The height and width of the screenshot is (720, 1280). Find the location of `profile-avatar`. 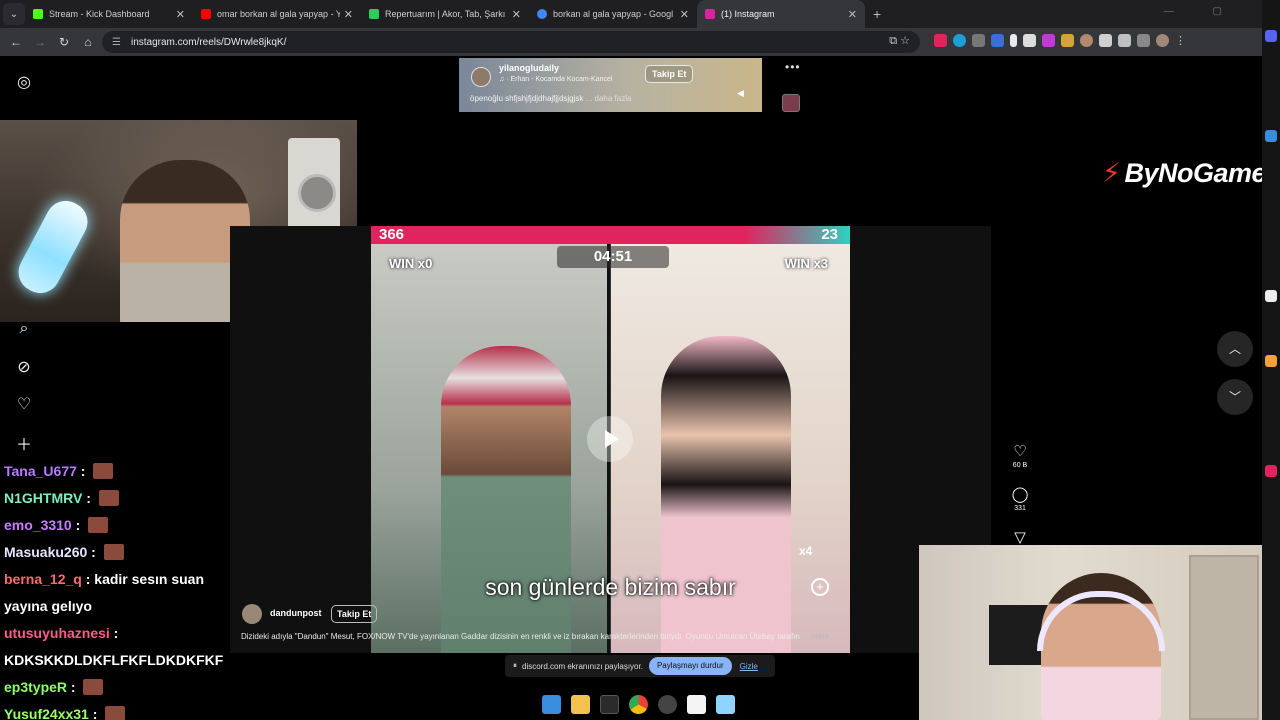

profile-avatar is located at coordinates (1162, 40).